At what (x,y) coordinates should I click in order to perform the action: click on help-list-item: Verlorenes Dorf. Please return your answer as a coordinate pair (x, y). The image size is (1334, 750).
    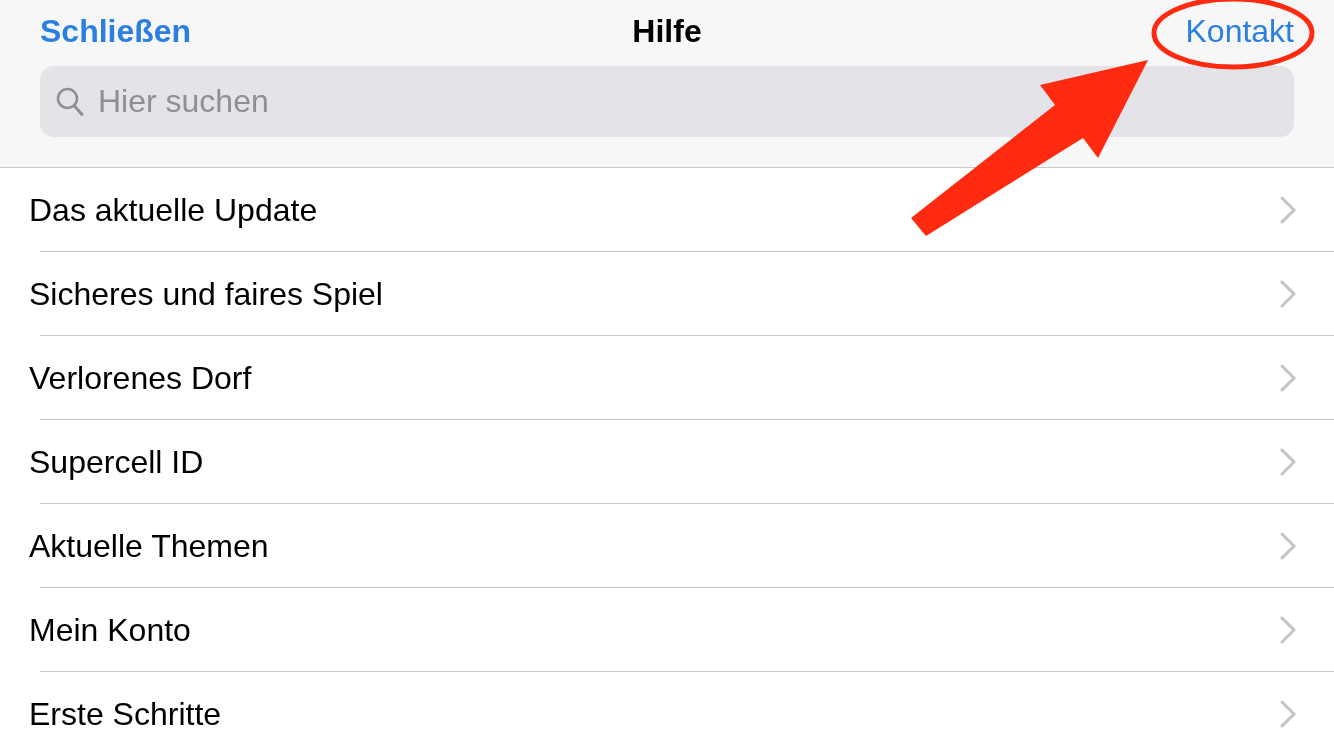
    Looking at the image, I should click on (667, 378).